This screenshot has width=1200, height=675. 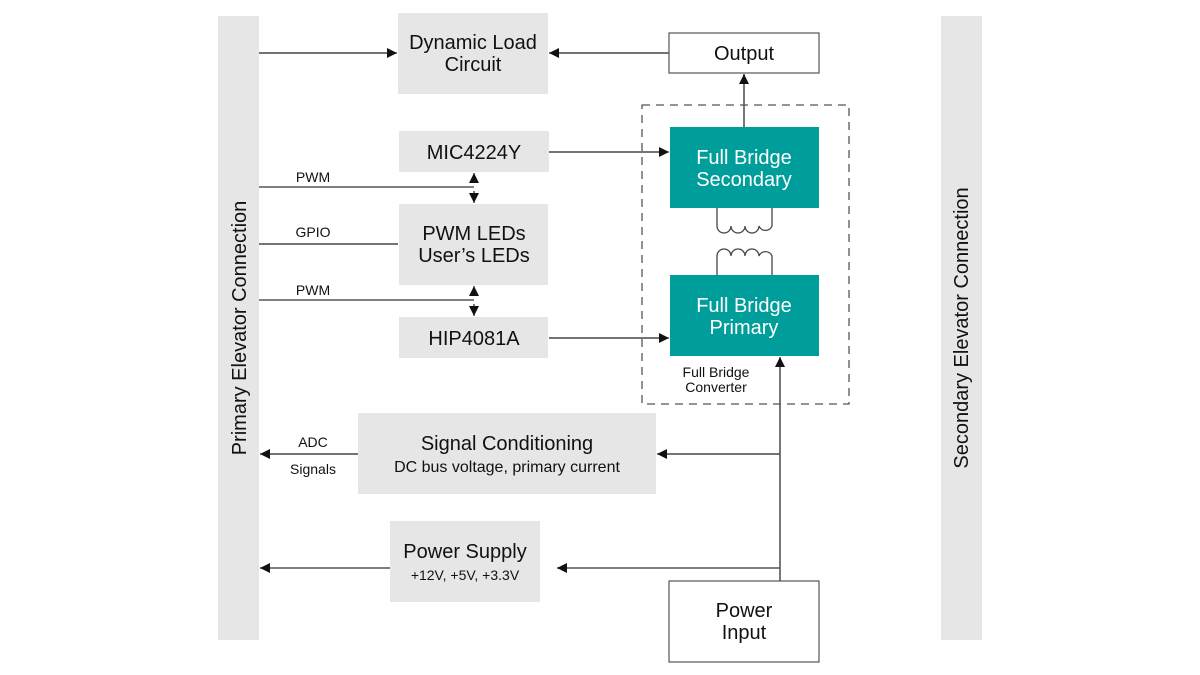 I want to click on svg-text:DC bus voltage, primary curren: DC bus voltage, primary current, so click(x=507, y=467).